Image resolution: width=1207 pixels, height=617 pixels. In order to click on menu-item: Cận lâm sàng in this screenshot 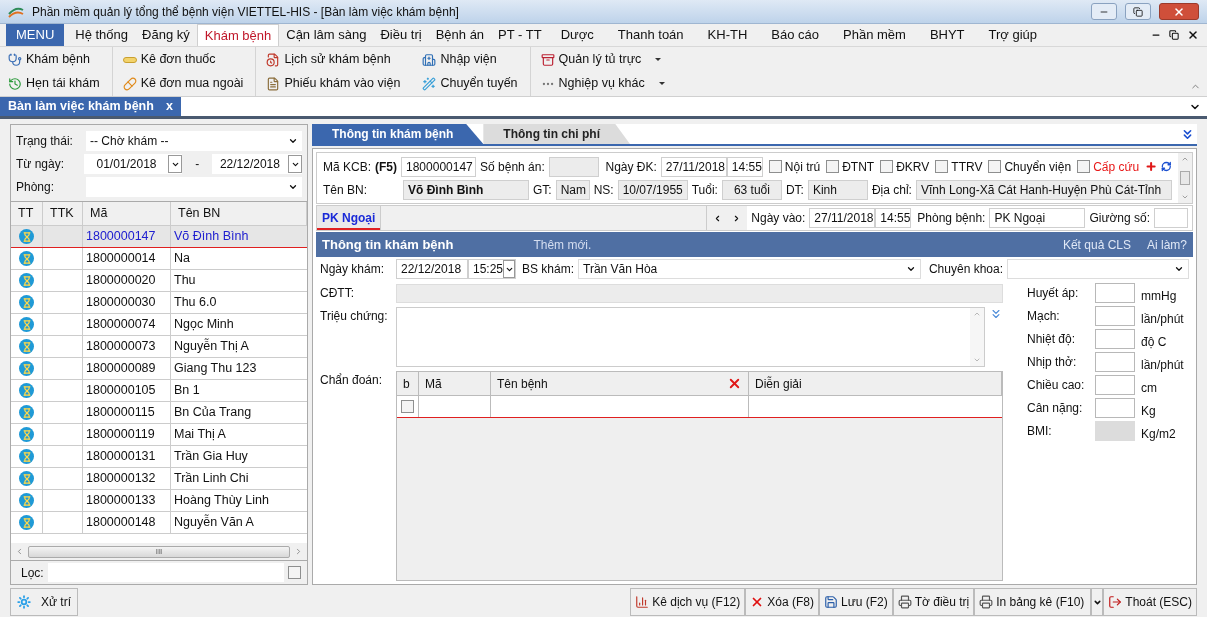, I will do `click(326, 35)`.